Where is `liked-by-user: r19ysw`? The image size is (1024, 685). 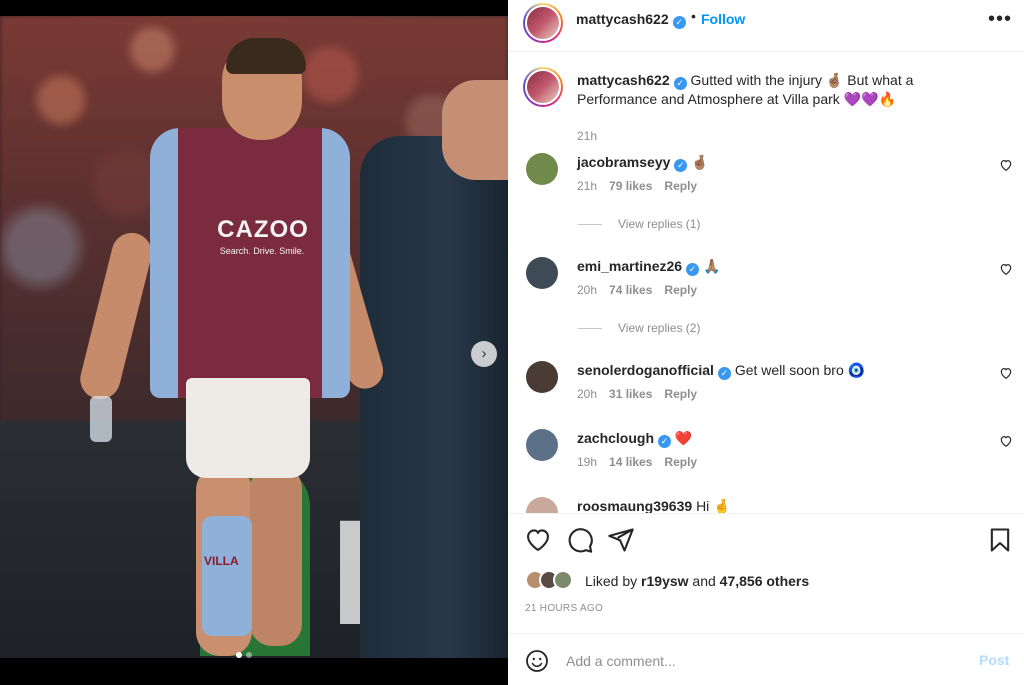
liked-by-user: r19ysw is located at coordinates (664, 581).